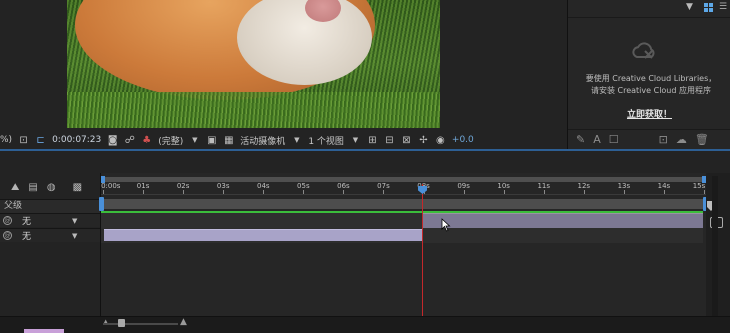  I want to click on ruler-tick-label: 11s, so click(543, 186).